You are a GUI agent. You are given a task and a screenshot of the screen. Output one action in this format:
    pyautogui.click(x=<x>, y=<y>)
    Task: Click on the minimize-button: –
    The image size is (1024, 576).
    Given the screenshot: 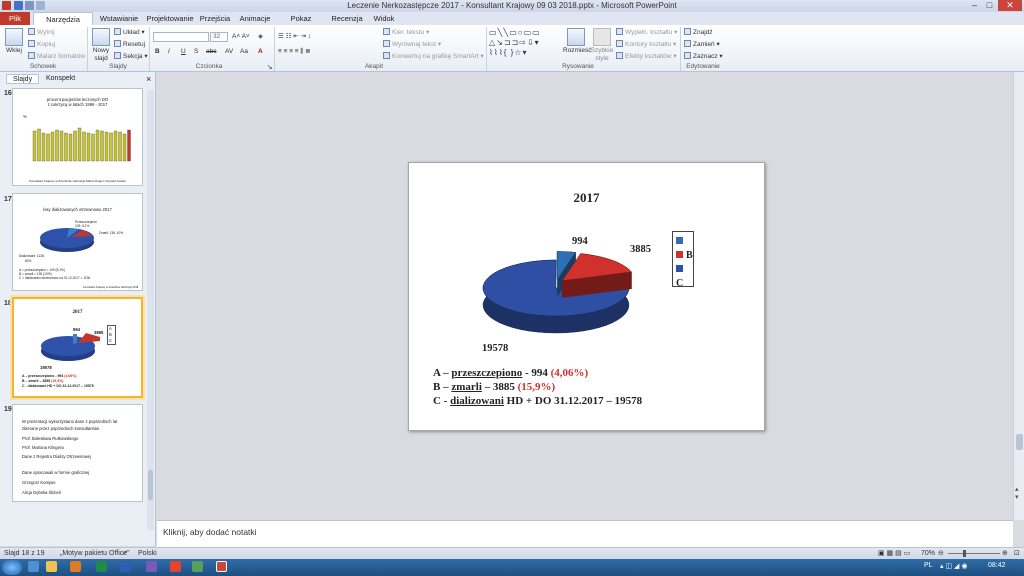 What is the action you would take?
    pyautogui.click(x=974, y=5)
    